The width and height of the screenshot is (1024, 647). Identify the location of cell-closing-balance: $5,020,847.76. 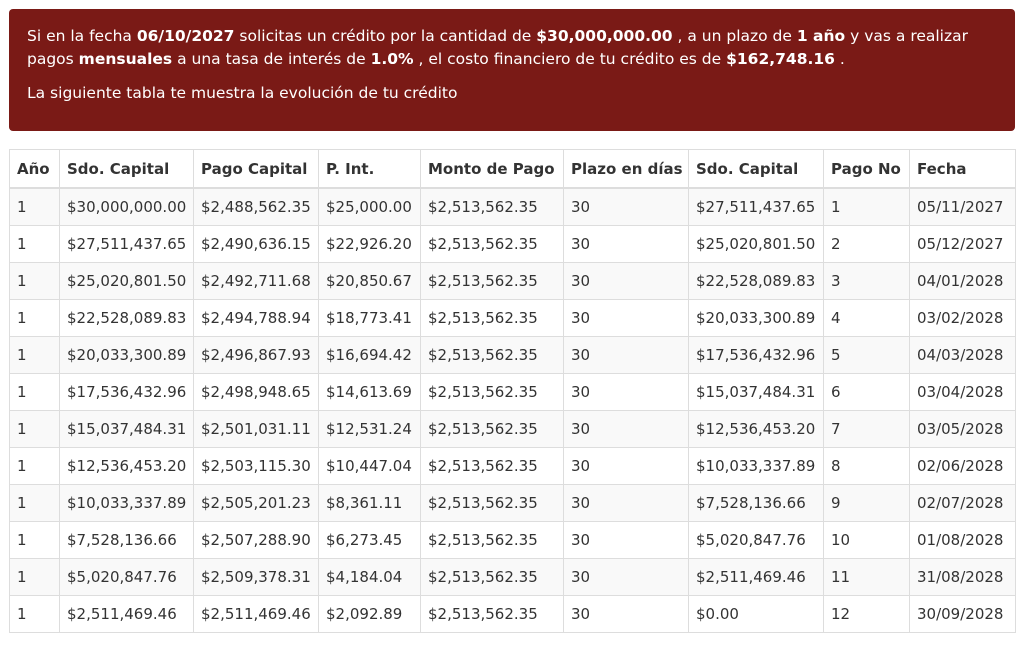
(756, 540).